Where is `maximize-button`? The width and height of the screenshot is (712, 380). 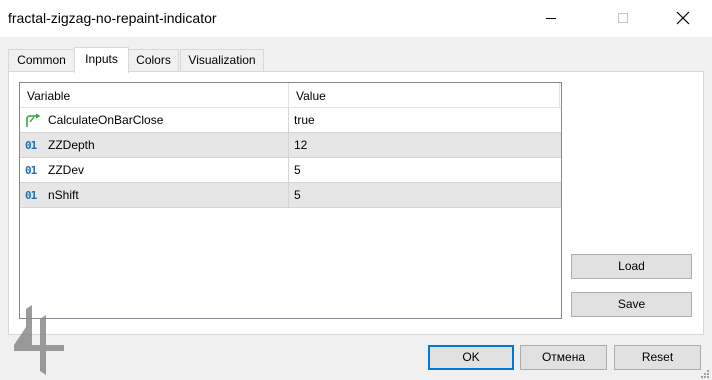
maximize-button is located at coordinates (623, 18).